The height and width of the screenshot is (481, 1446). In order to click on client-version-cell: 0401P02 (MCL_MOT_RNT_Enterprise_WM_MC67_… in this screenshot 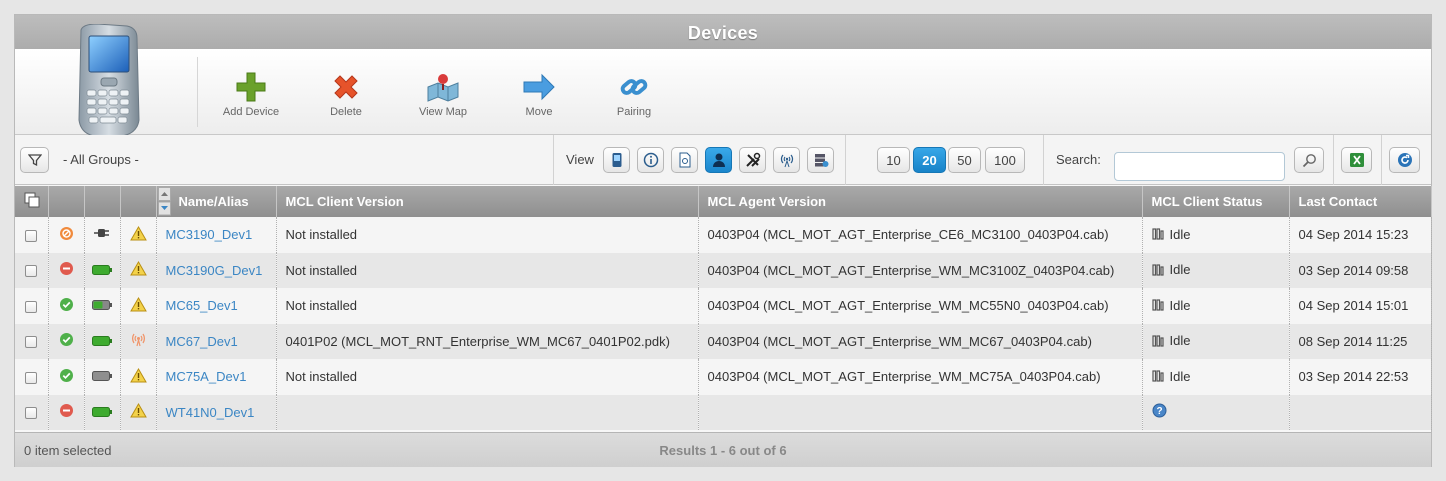, I will do `click(487, 341)`.